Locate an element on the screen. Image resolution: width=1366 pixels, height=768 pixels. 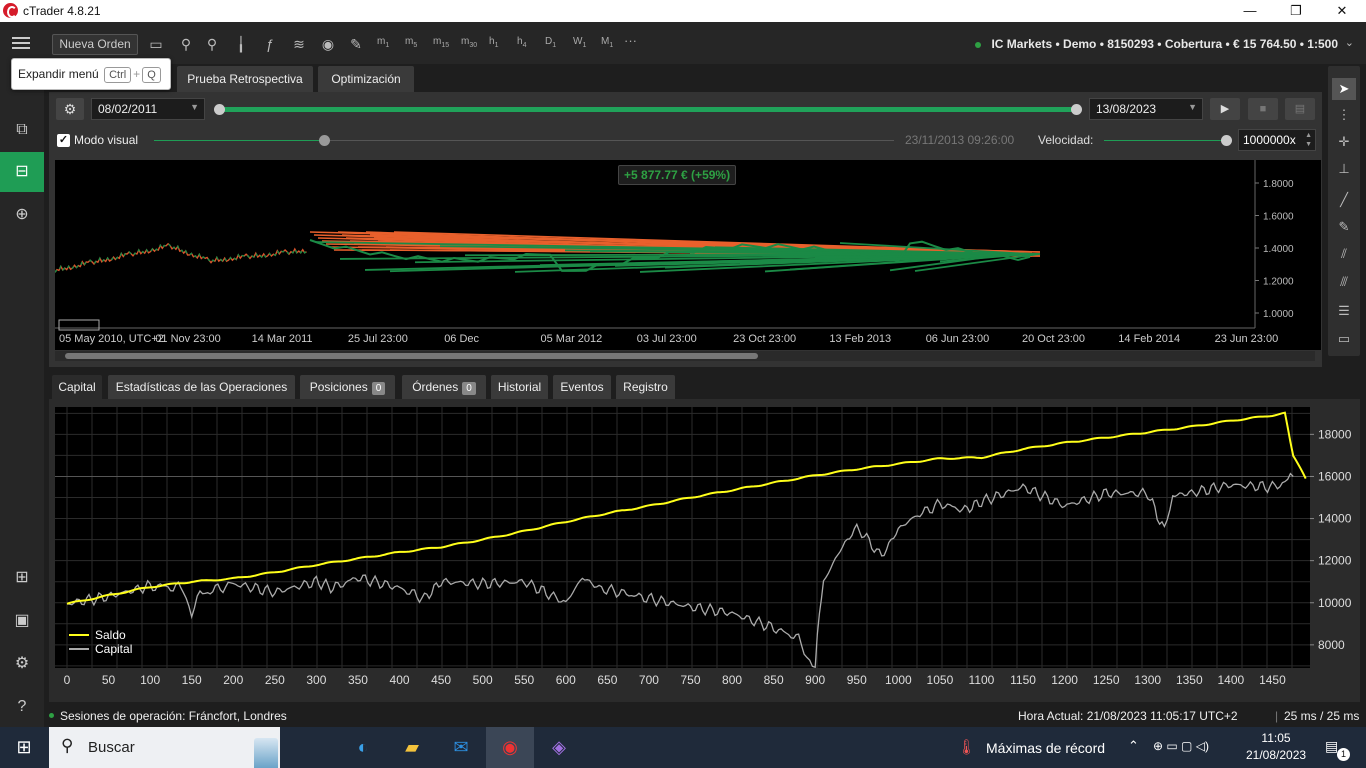
equity-x-tick-label: 1250 is located at coordinates (1106, 680).